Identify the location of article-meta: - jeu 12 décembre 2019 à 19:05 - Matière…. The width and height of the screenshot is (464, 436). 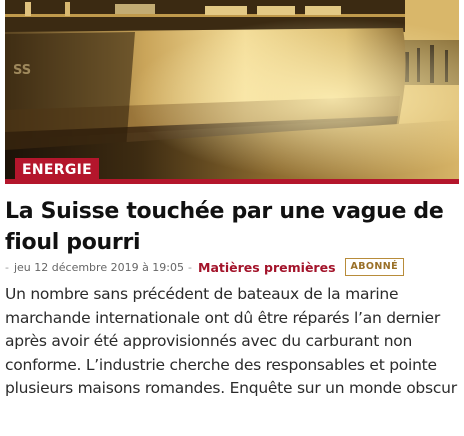
(232, 267).